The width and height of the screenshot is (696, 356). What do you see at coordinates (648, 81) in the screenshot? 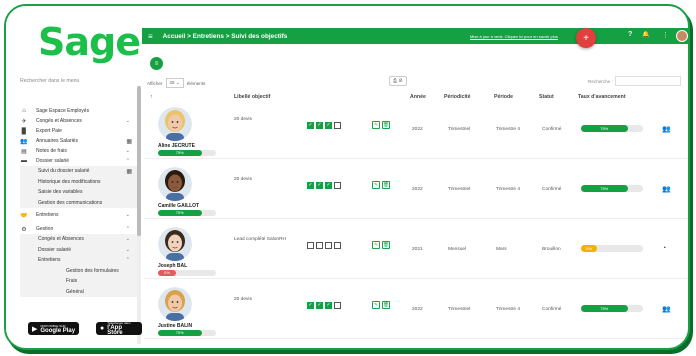
I see `table-search-input` at bounding box center [648, 81].